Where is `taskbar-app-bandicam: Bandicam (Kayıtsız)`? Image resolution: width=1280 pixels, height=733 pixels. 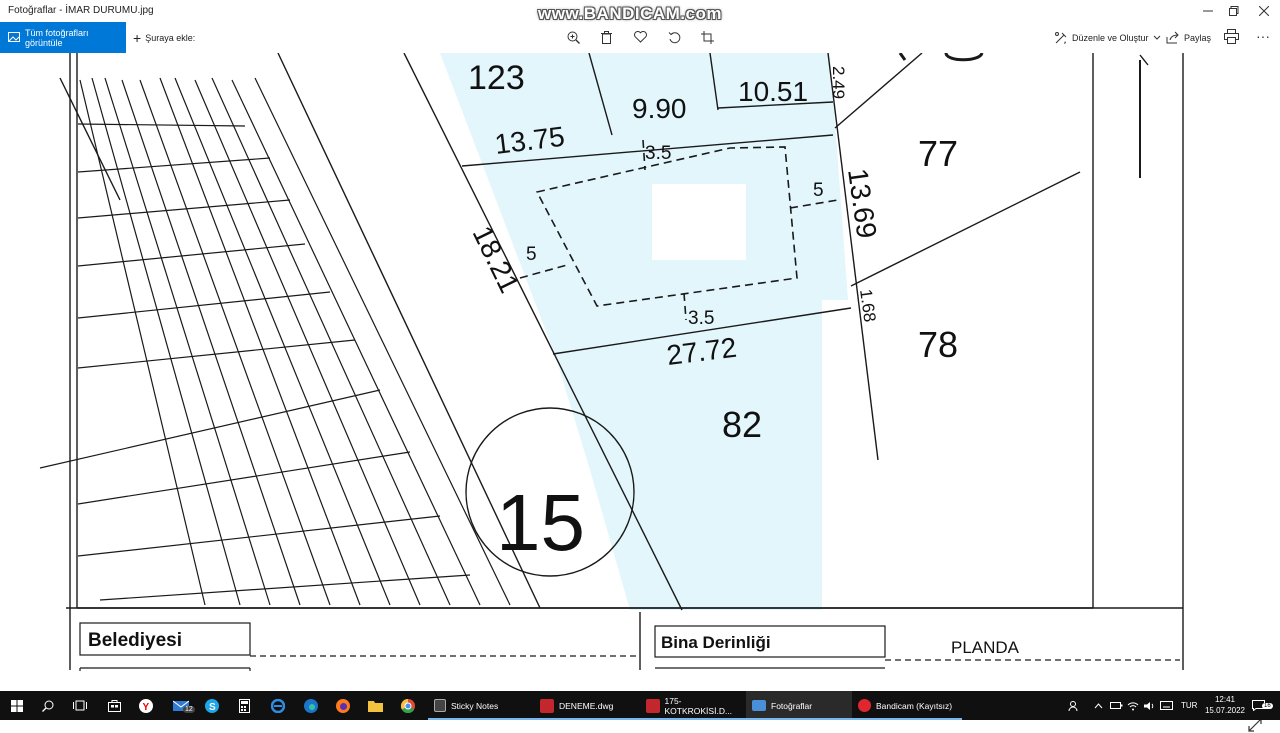
taskbar-app-bandicam: Bandicam (Kayıtsız) is located at coordinates (907, 705).